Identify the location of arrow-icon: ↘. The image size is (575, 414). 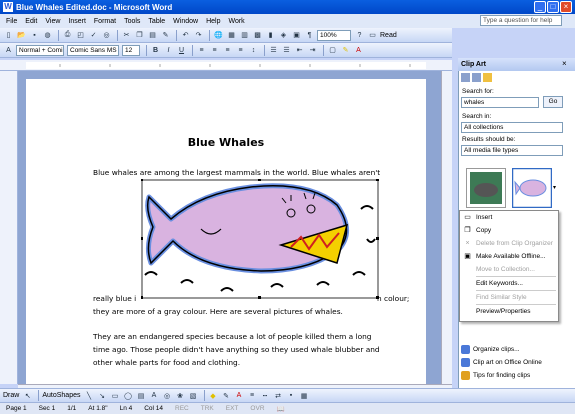
(102, 395).